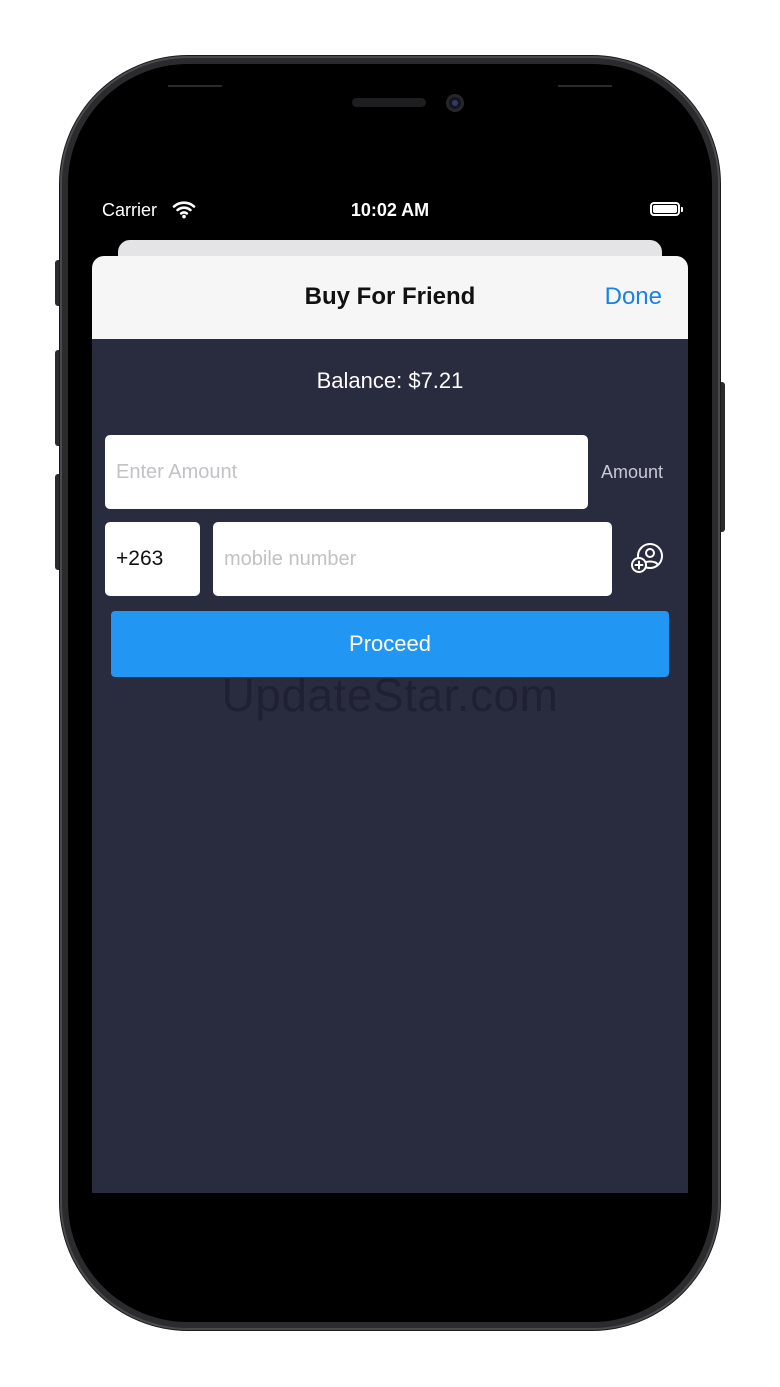  I want to click on mobile-number-input, so click(412, 559).